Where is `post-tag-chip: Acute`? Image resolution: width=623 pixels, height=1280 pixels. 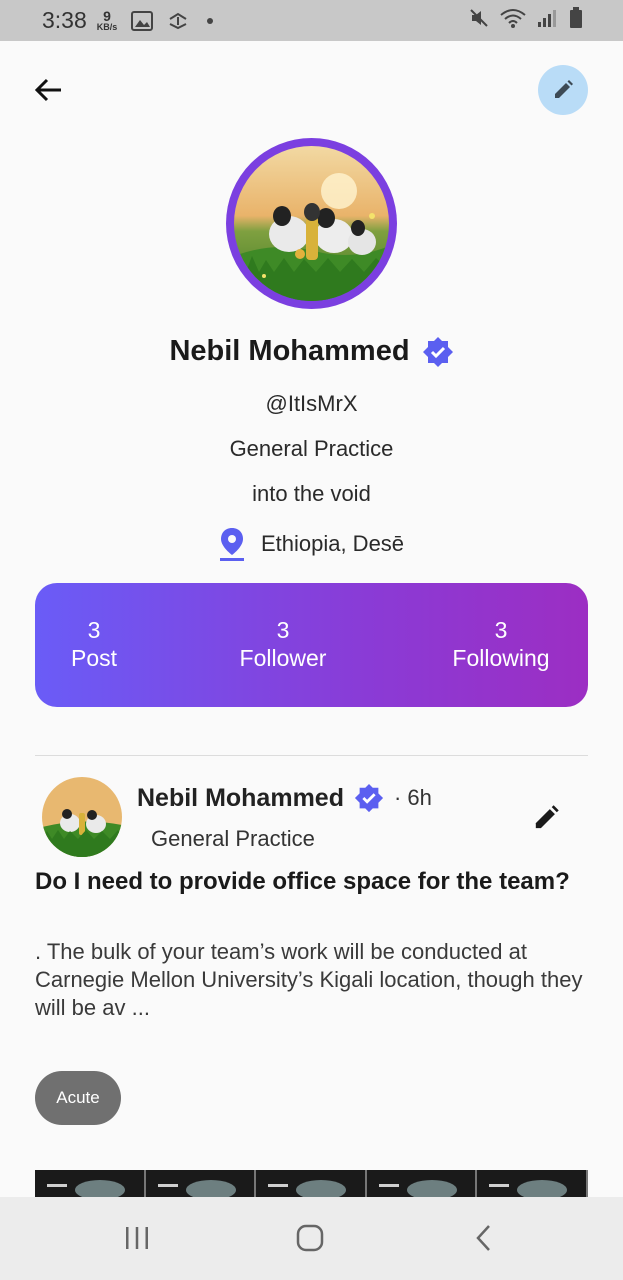
post-tag-chip: Acute is located at coordinates (78, 1098).